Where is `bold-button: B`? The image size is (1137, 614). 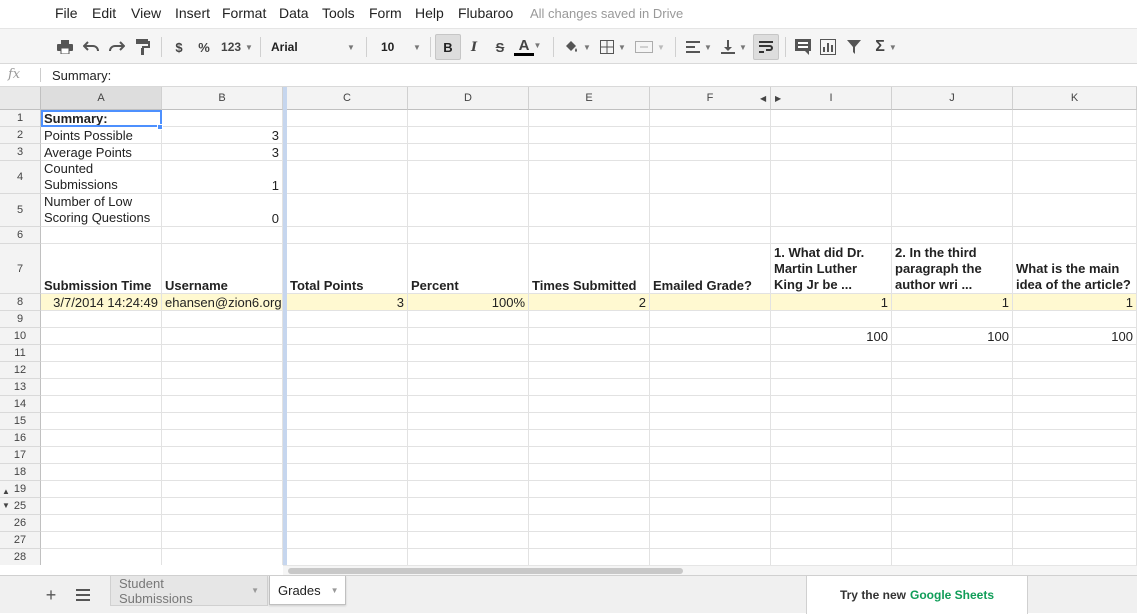 bold-button: B is located at coordinates (448, 47).